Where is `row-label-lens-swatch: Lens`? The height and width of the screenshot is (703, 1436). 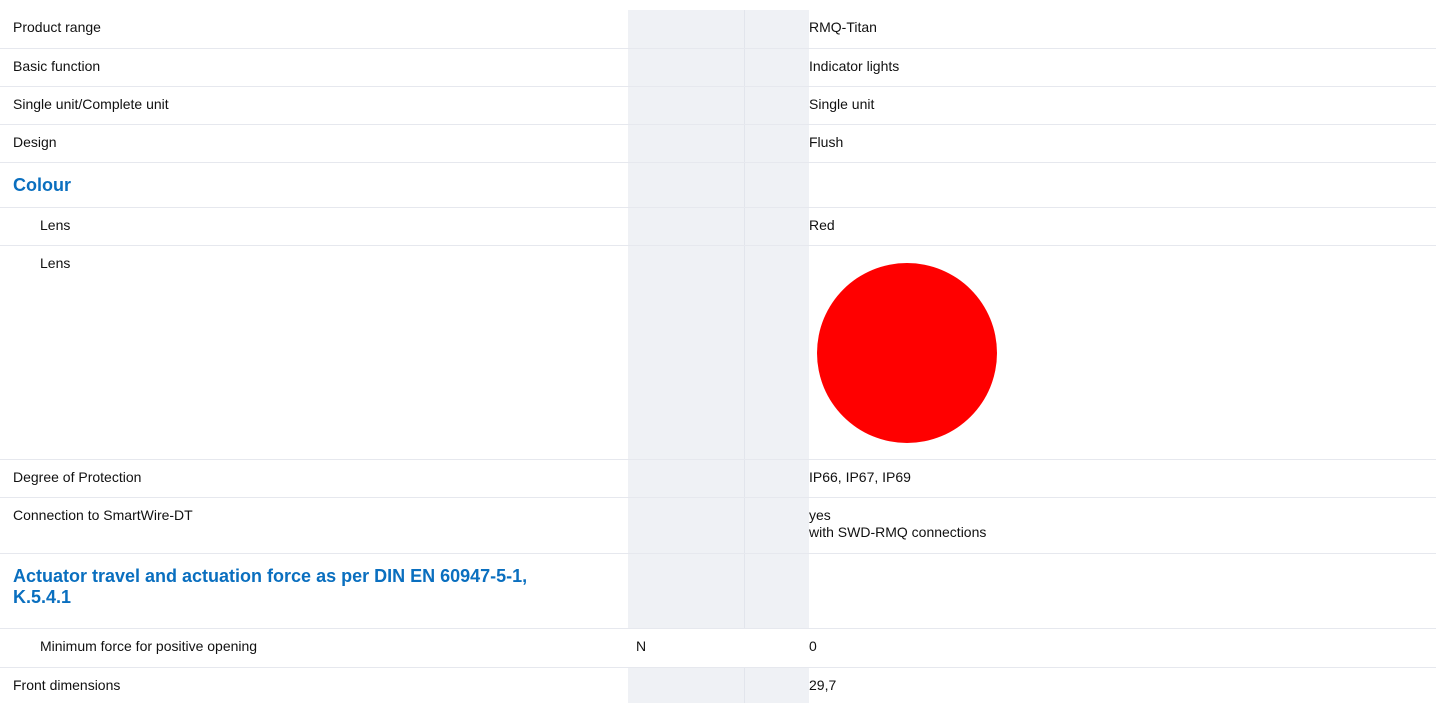 row-label-lens-swatch: Lens is located at coordinates (314, 352).